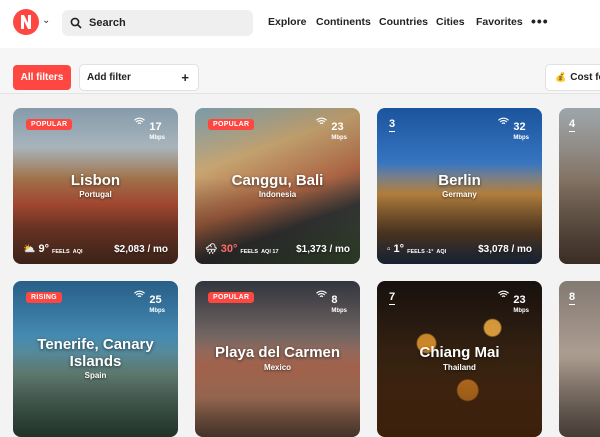 The image size is (600, 437). Describe the element at coordinates (242, 249) in the screenshot. I see `weather: 🌧 30° FEELS AQI 17` at that location.